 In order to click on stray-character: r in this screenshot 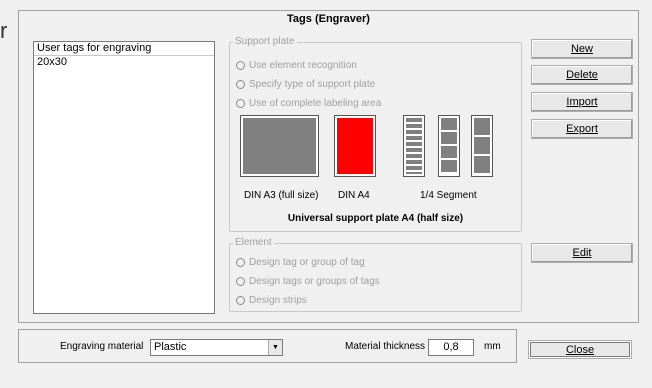, I will do `click(4, 30)`.